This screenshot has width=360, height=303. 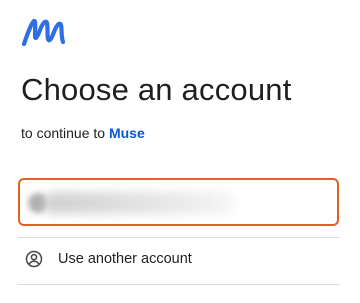 What do you see at coordinates (34, 259) in the screenshot?
I see `account-circle-icon` at bounding box center [34, 259].